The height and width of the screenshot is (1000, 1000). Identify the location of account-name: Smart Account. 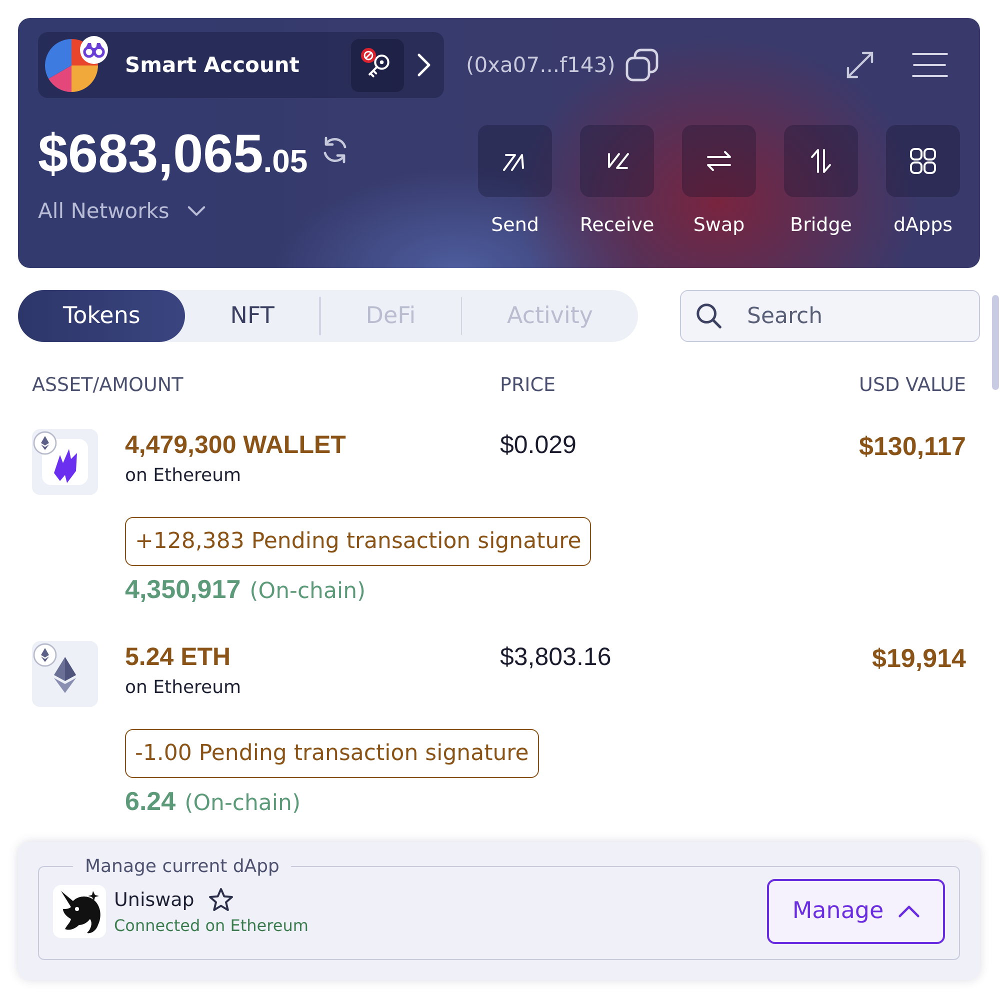
(212, 65).